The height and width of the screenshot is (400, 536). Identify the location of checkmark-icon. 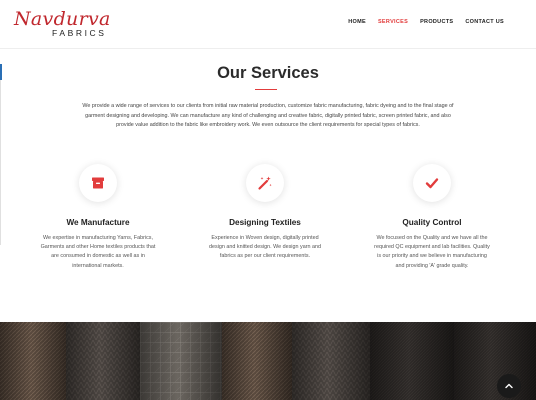
(432, 183).